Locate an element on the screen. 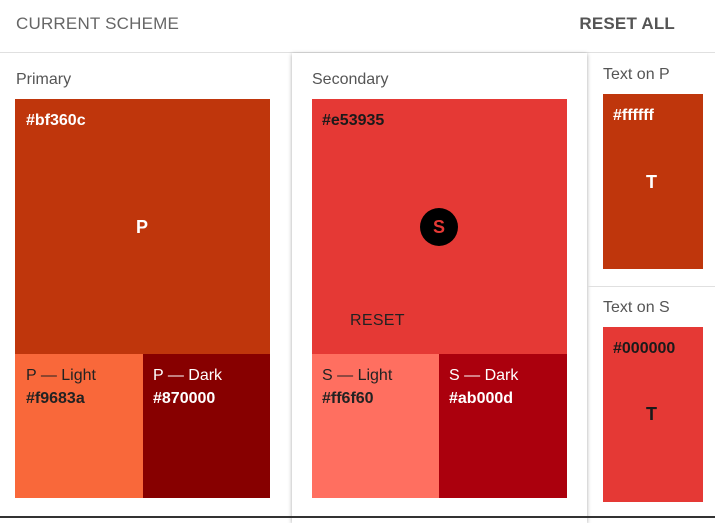 The width and height of the screenshot is (715, 523). text-on-s-letter: T is located at coordinates (651, 414).